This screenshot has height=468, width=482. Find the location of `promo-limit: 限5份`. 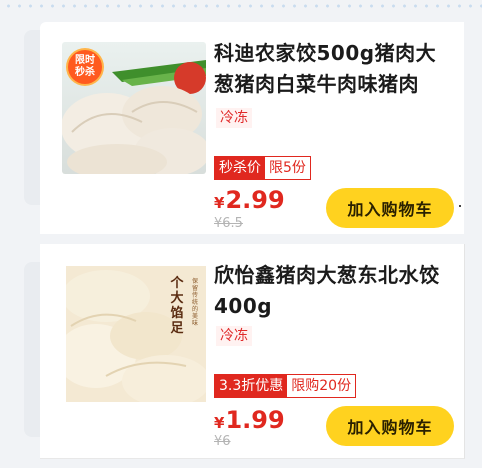

promo-limit: 限5份 is located at coordinates (287, 168).